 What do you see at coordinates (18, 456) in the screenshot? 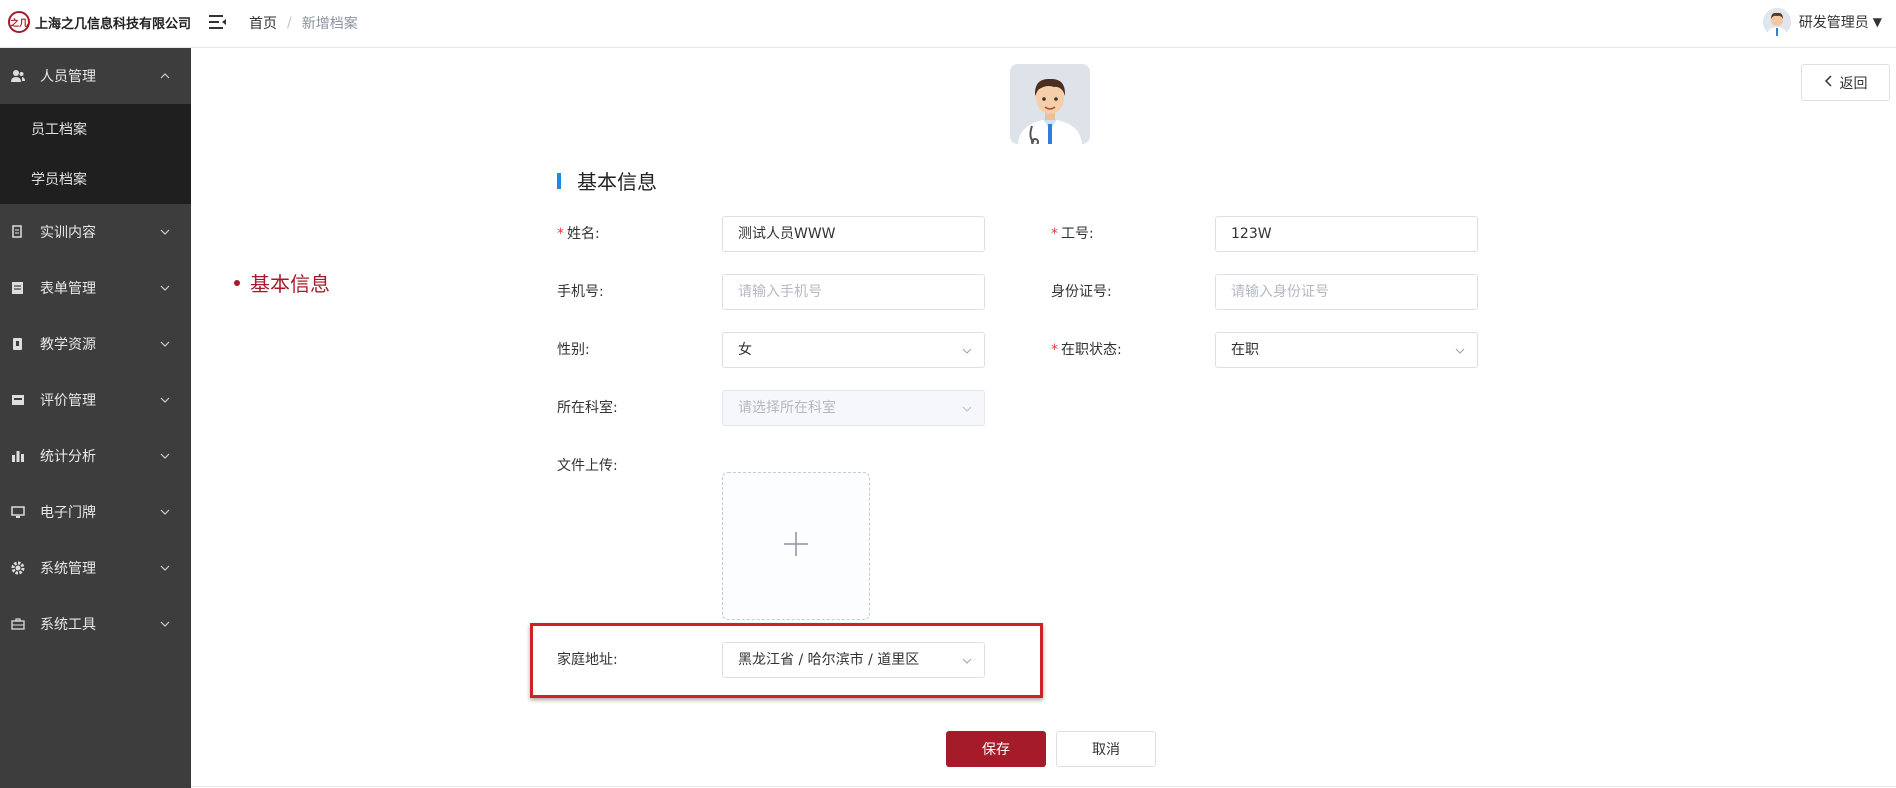
I see `bar-chart-icon` at bounding box center [18, 456].